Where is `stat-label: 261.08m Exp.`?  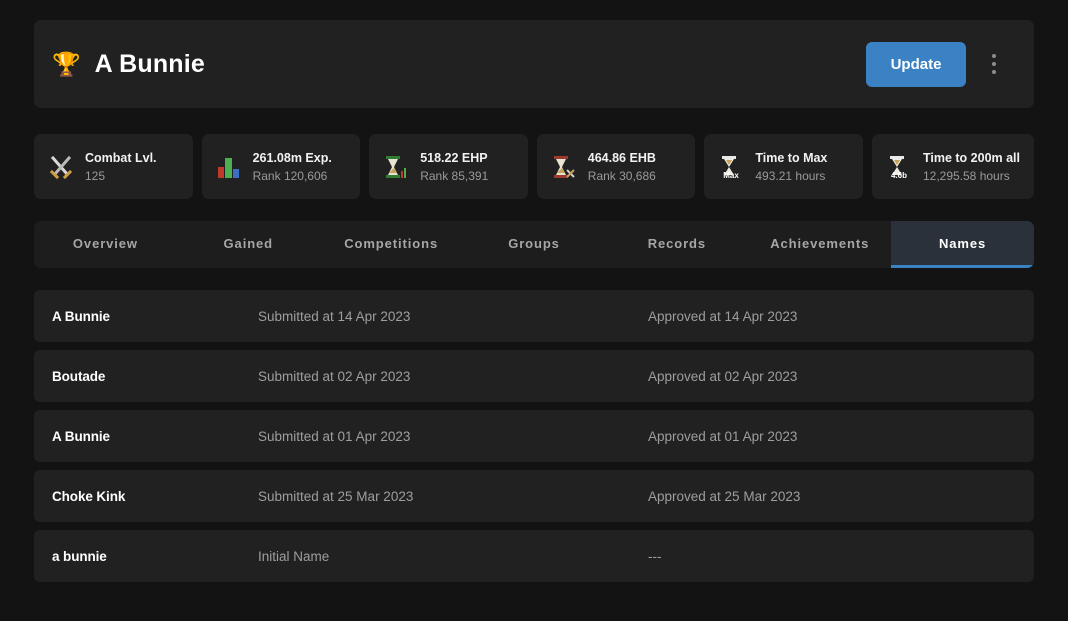 stat-label: 261.08m Exp. is located at coordinates (292, 157).